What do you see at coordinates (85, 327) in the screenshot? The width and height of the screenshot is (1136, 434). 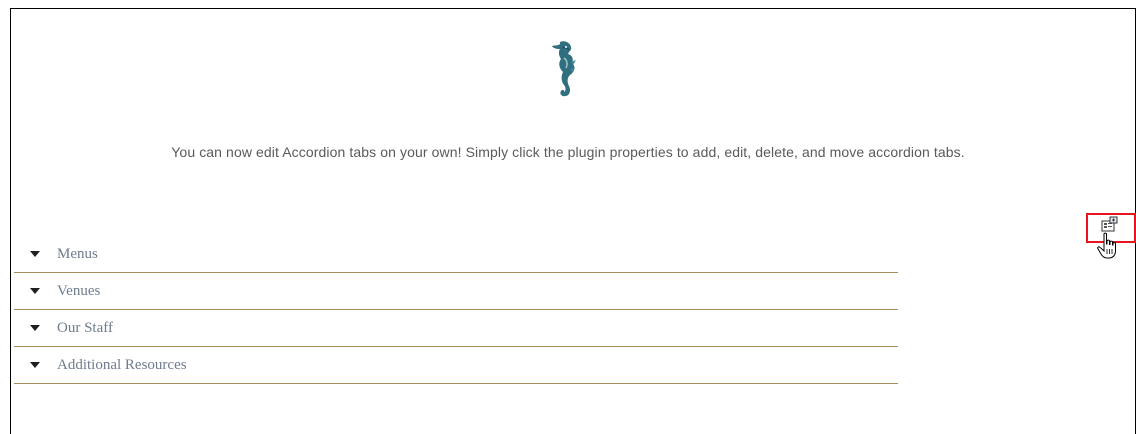 I see `accordion-tab-label: Our Staff` at bounding box center [85, 327].